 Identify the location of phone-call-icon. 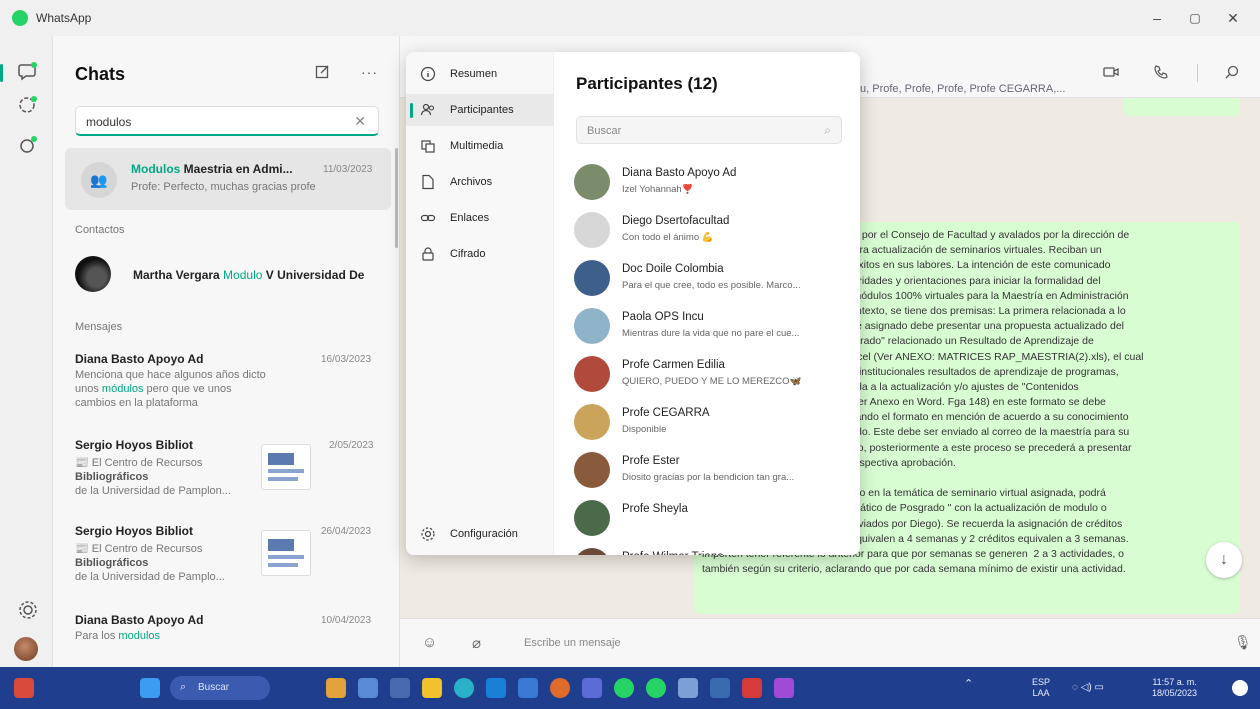
(1161, 72).